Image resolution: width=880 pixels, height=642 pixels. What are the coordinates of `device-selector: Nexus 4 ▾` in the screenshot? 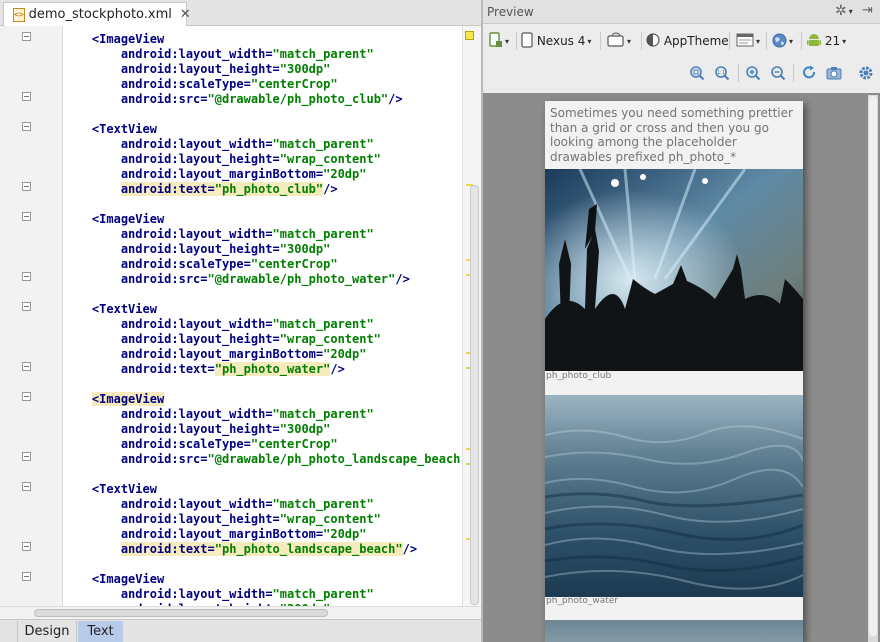 It's located at (556, 41).